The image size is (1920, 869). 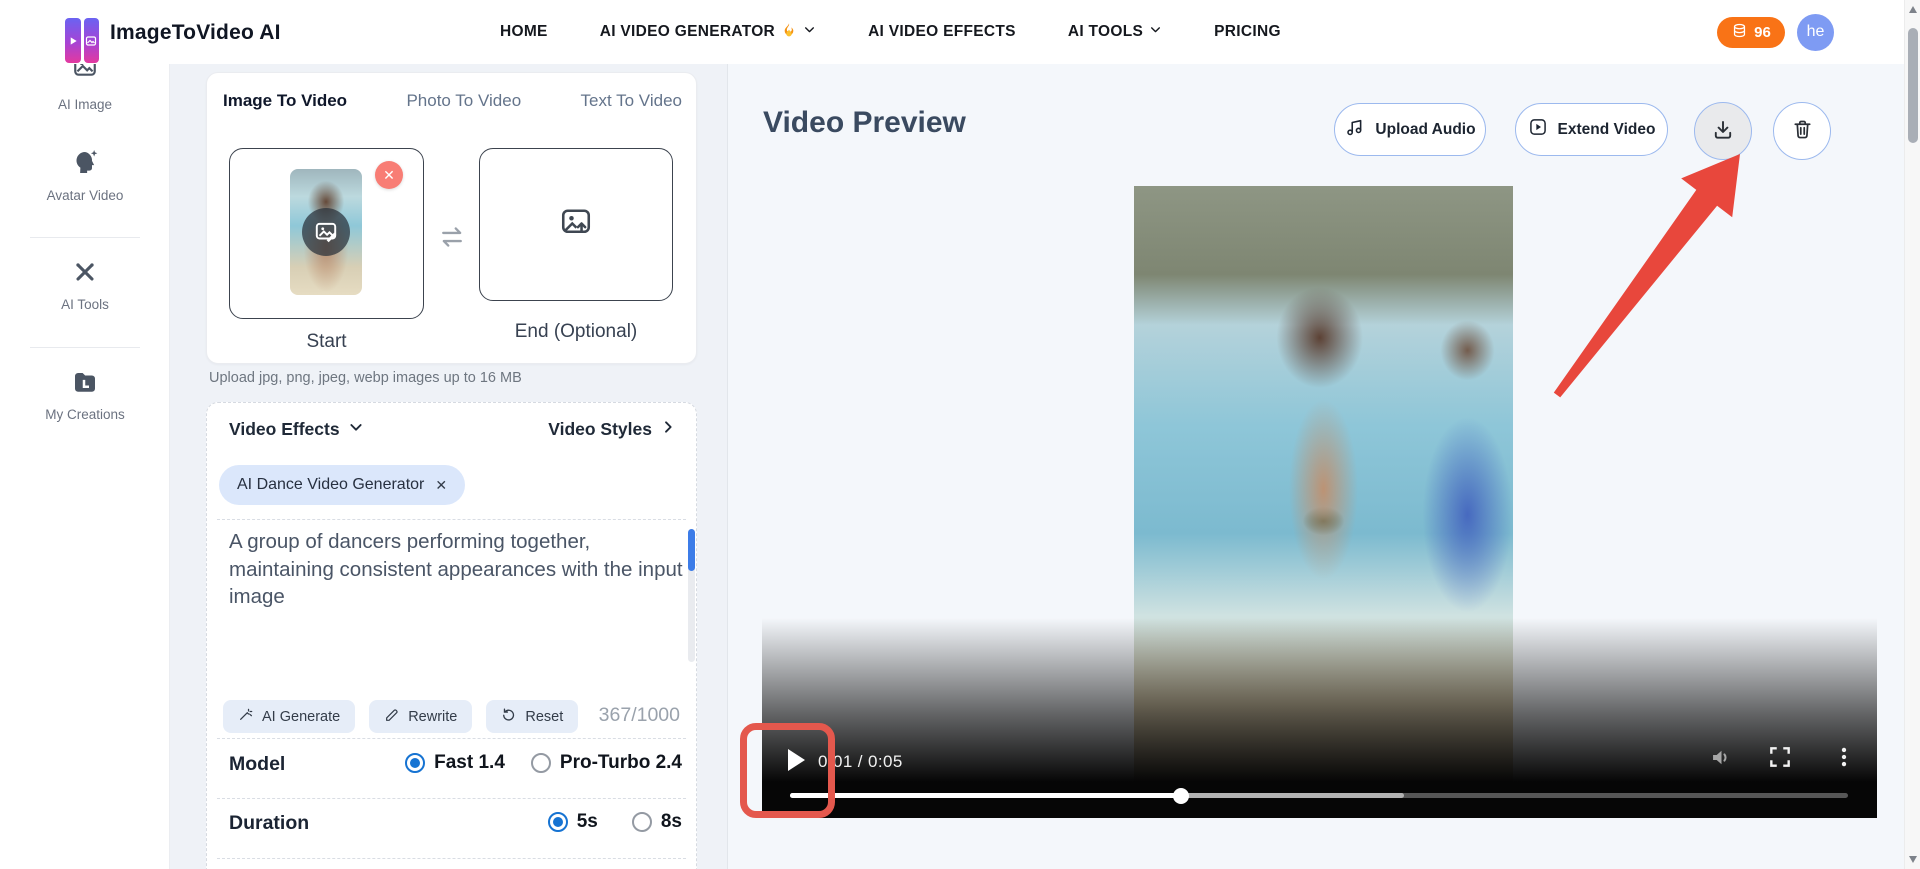 I want to click on chevron-right-icon, so click(x=668, y=429).